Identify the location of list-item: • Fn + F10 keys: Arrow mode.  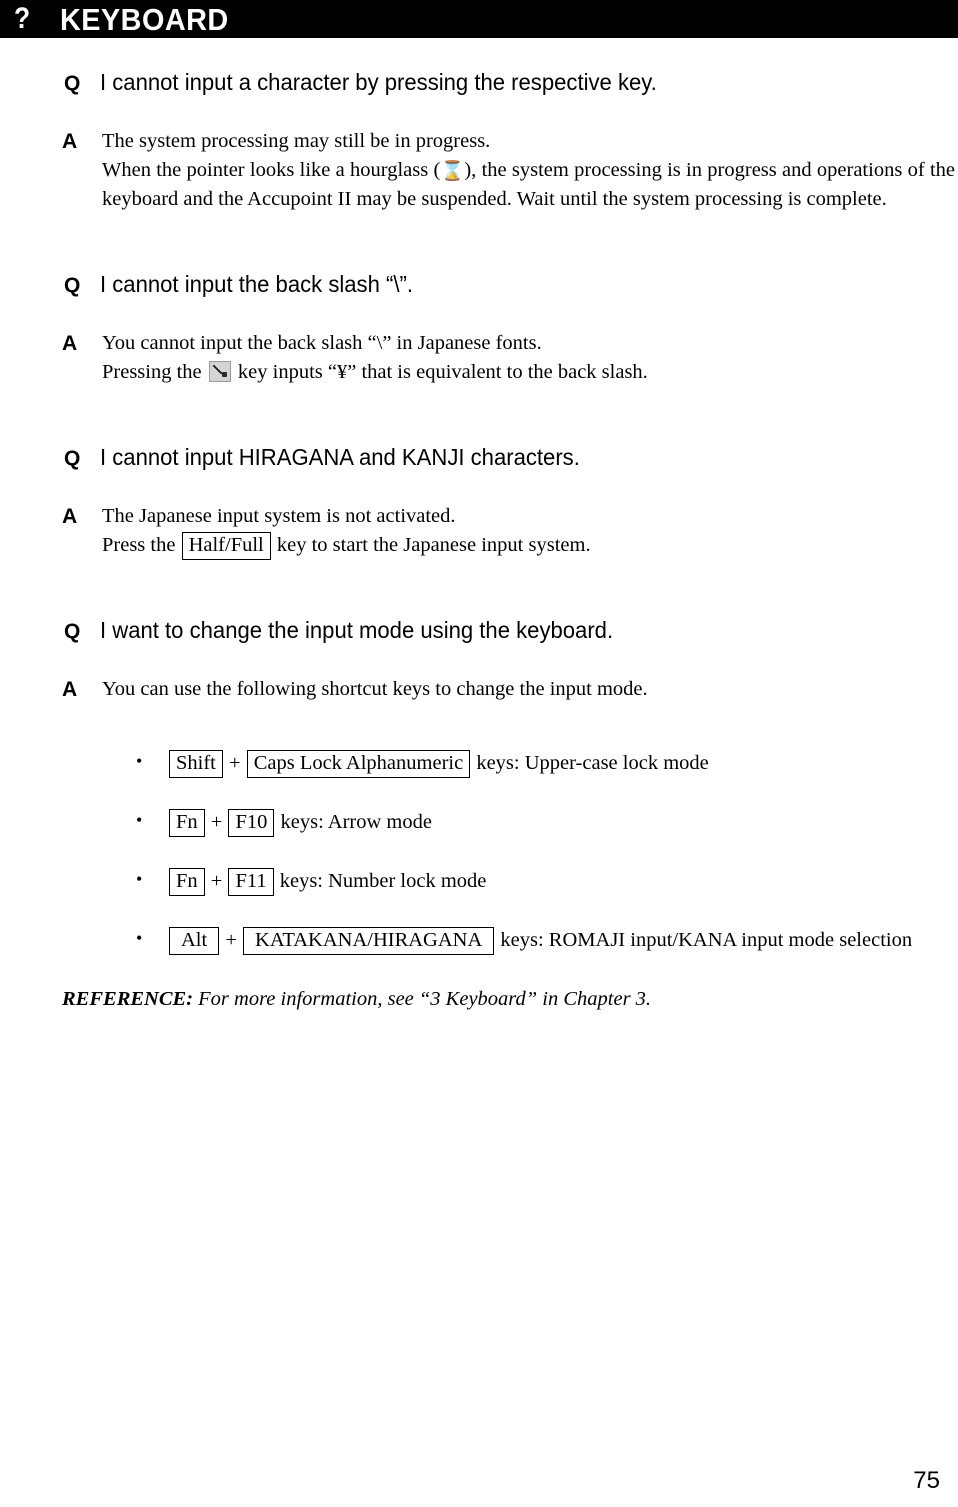
(479, 822).